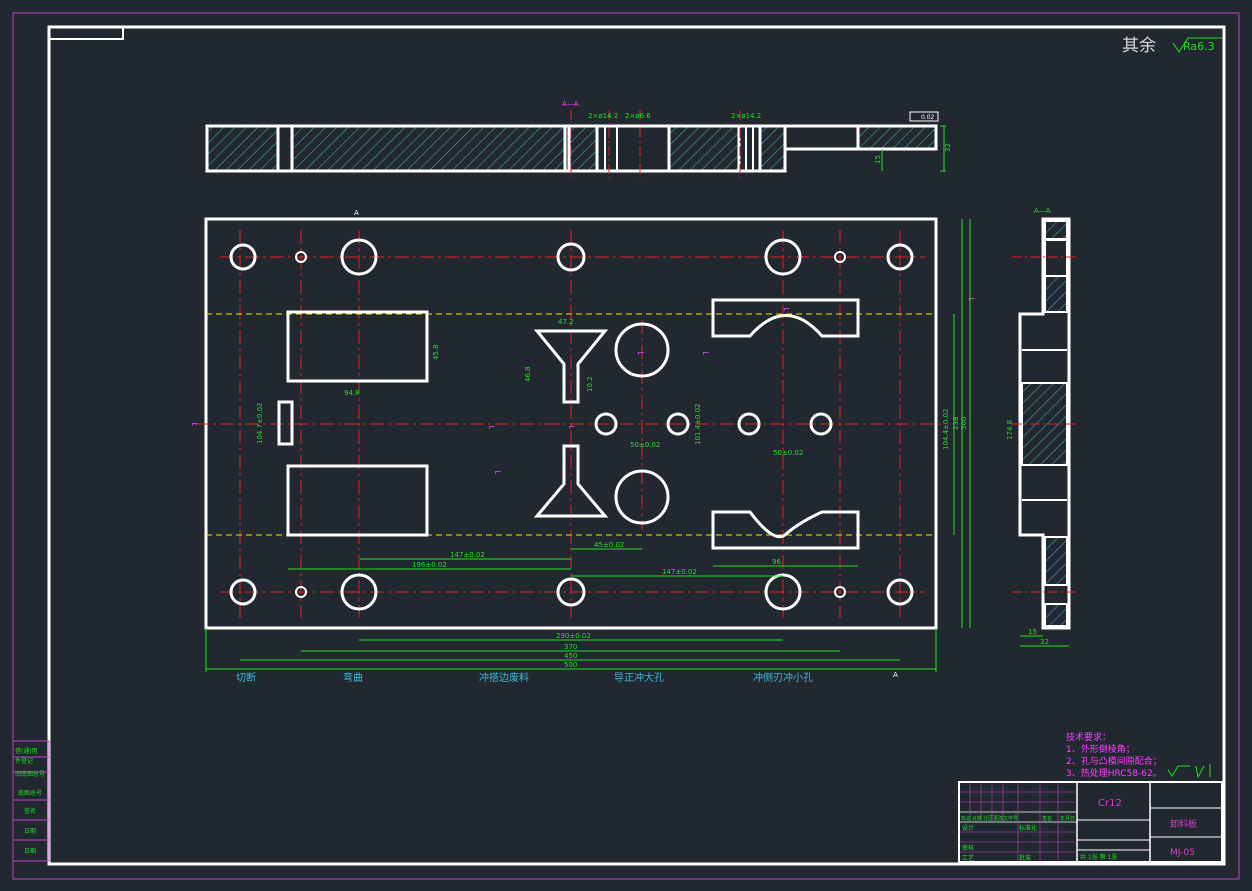 The height and width of the screenshot is (891, 1252). I want to click on role2-1: 批准, so click(1025, 858).